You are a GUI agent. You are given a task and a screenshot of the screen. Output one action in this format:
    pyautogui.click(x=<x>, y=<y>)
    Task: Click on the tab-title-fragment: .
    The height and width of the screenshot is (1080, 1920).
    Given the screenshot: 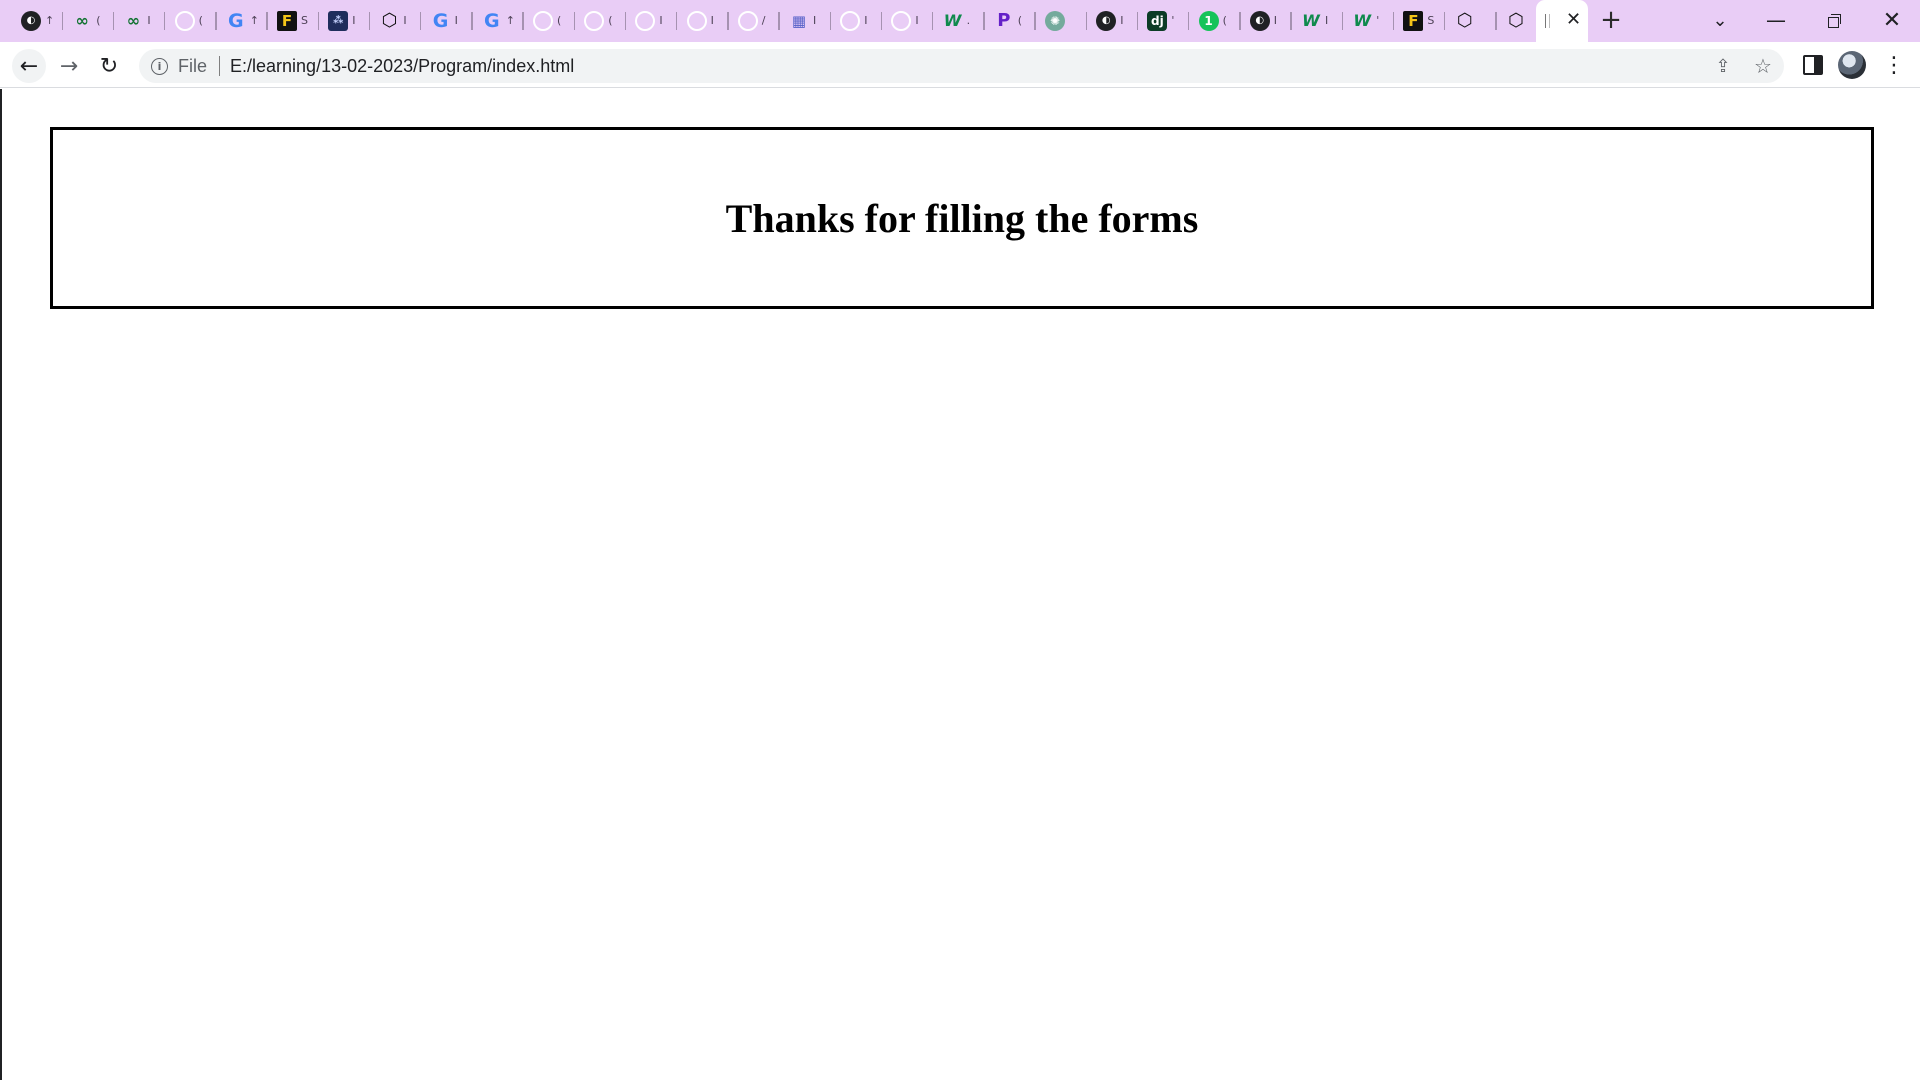 What is the action you would take?
    pyautogui.click(x=968, y=20)
    